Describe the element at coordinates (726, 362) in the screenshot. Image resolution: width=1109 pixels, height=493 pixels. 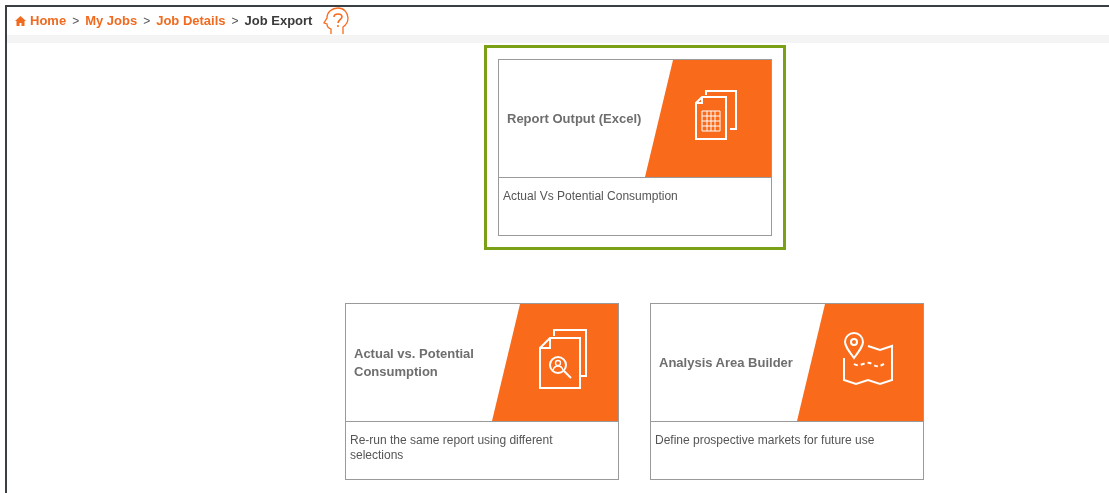
I see `card-title: Analysis Area Builder` at that location.